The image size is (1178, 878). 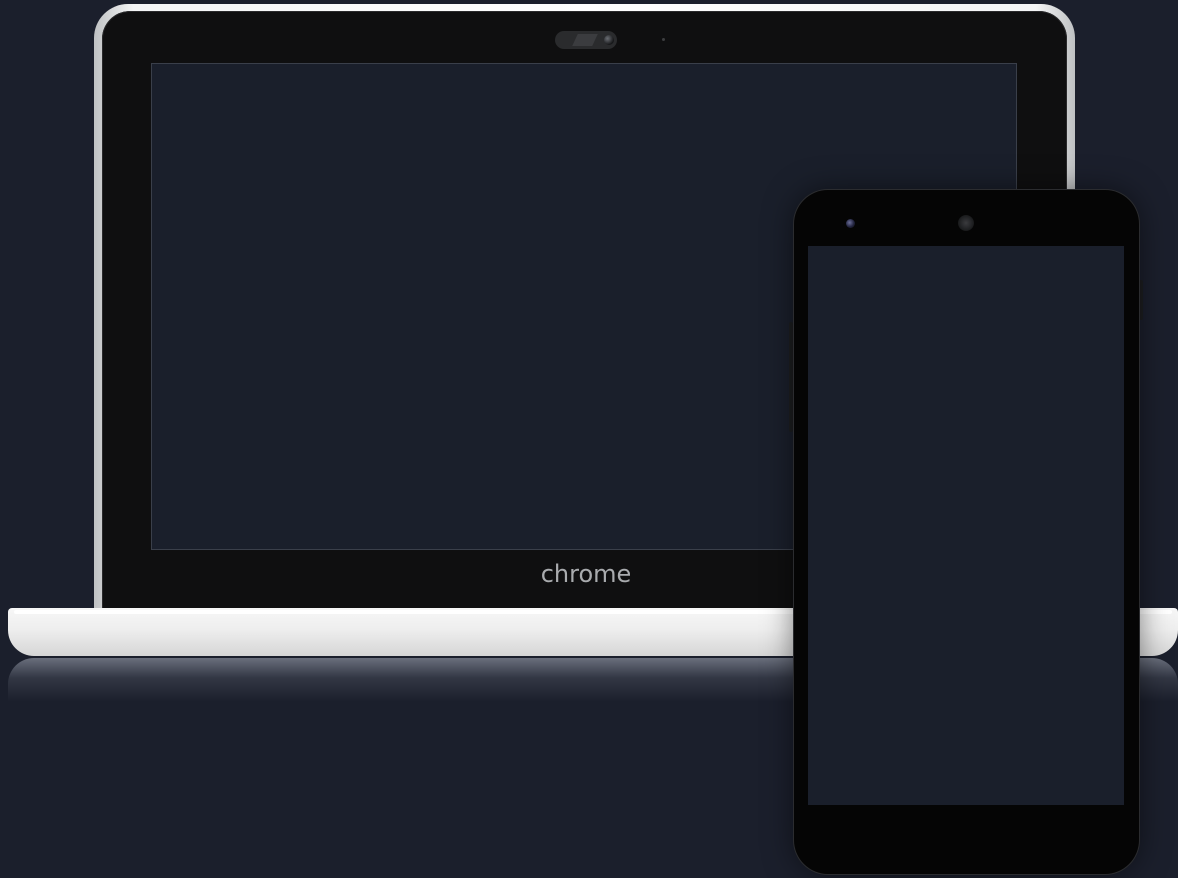 What do you see at coordinates (850, 223) in the screenshot?
I see `front-camera-icon` at bounding box center [850, 223].